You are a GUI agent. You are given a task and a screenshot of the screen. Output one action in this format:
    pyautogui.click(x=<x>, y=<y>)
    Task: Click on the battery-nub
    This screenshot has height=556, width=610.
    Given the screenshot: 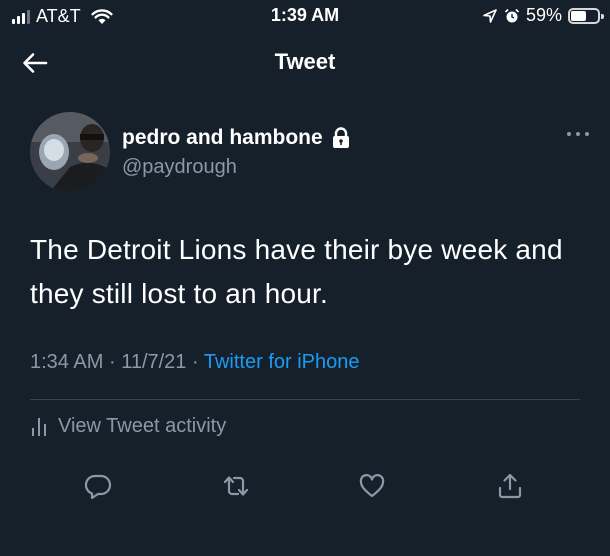 What is the action you would take?
    pyautogui.click(x=602, y=16)
    